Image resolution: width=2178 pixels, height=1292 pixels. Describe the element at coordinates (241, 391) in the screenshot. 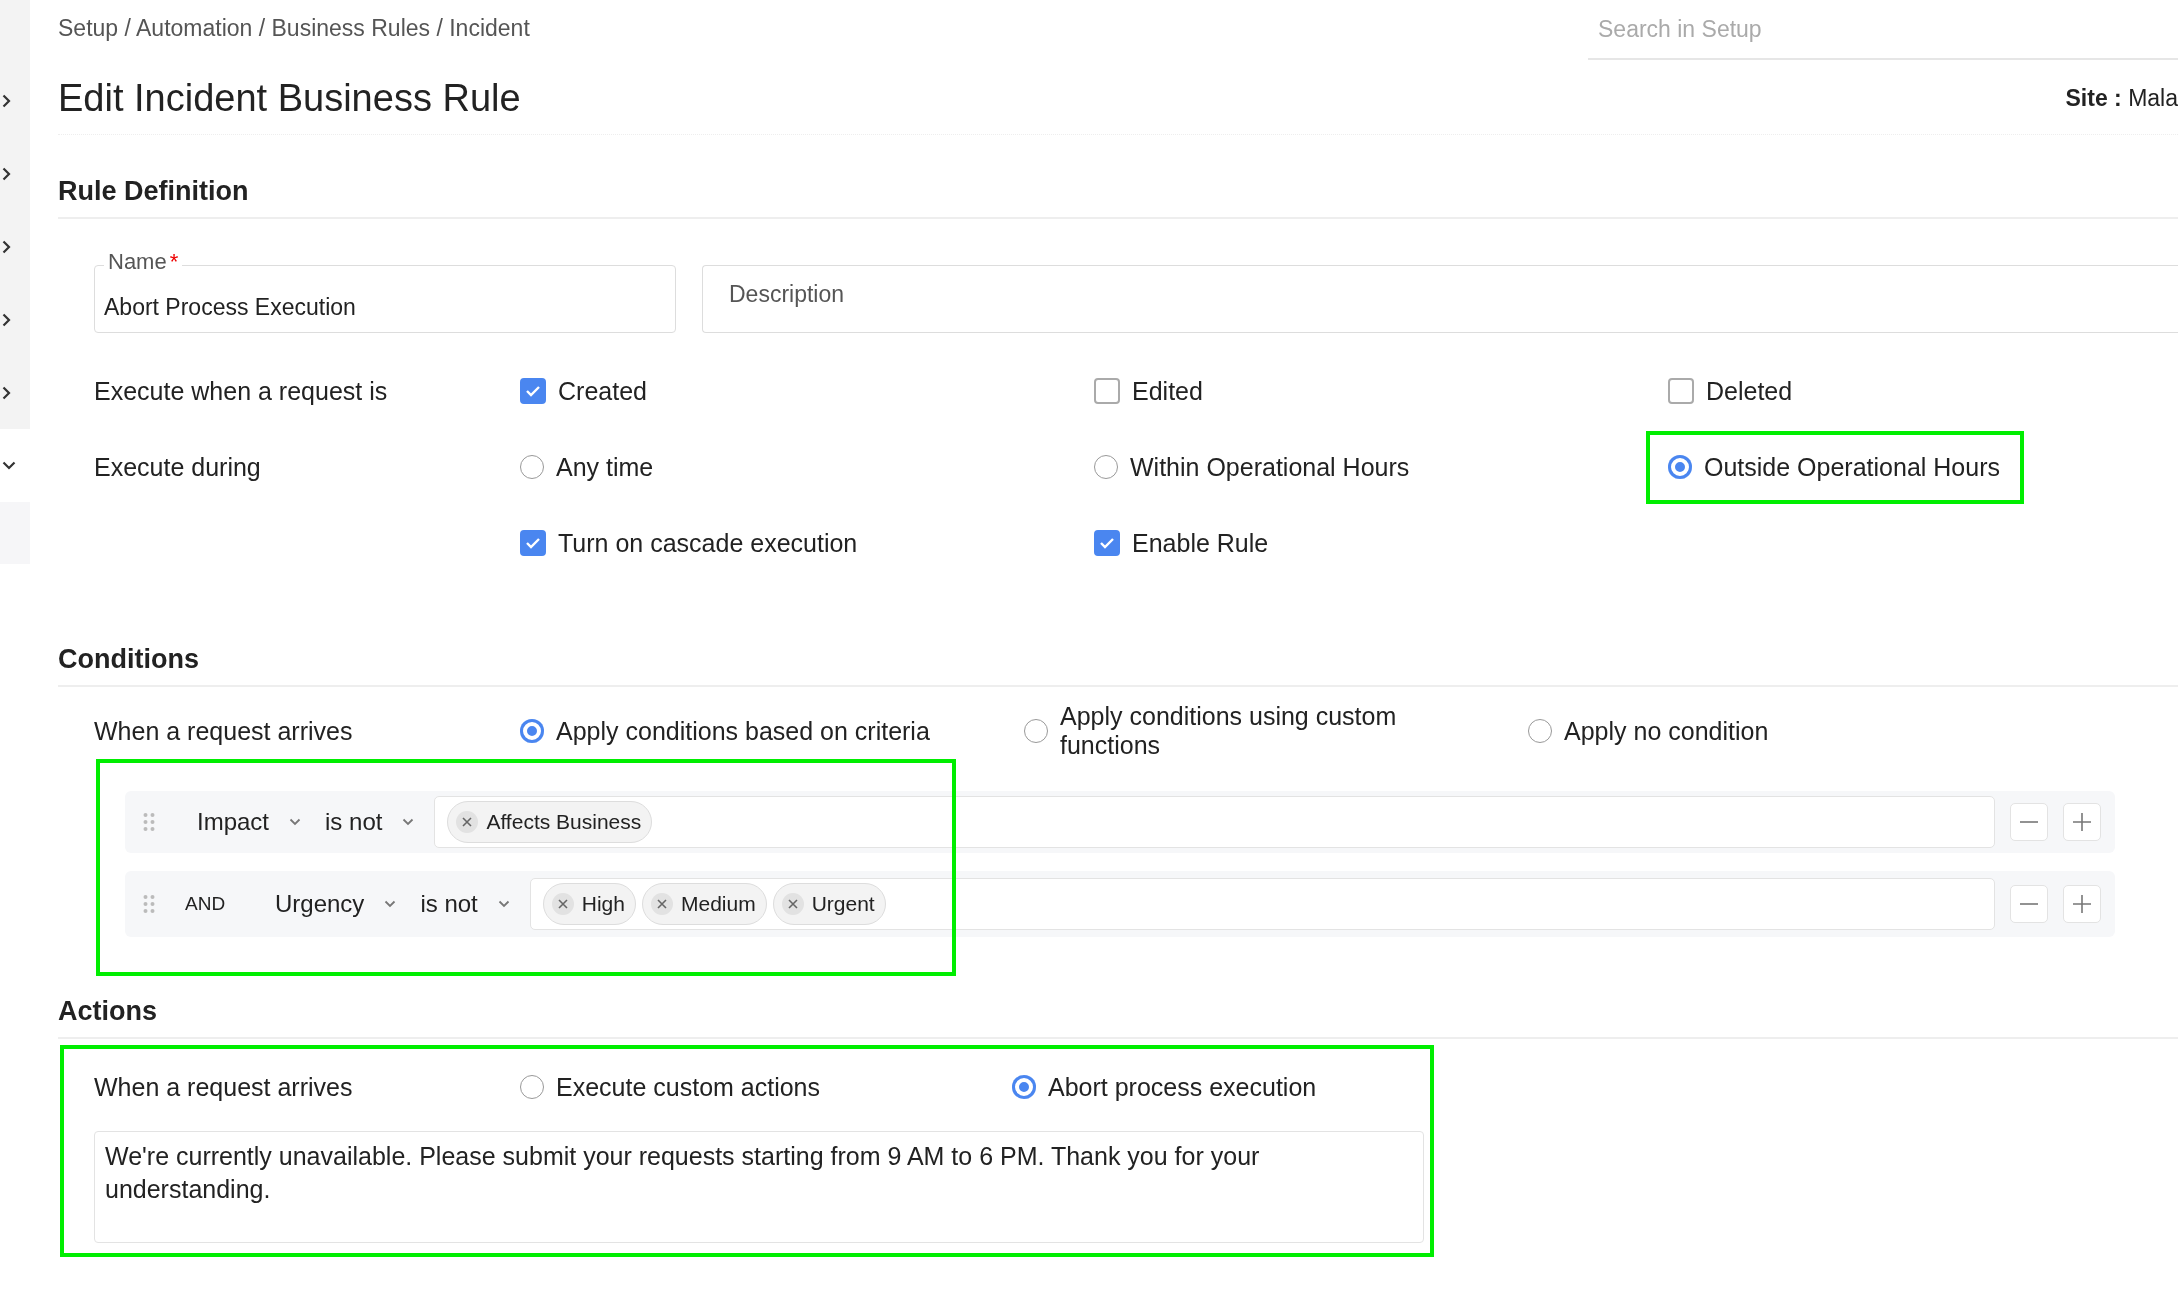

I see `row-label: Execute when a request is` at that location.